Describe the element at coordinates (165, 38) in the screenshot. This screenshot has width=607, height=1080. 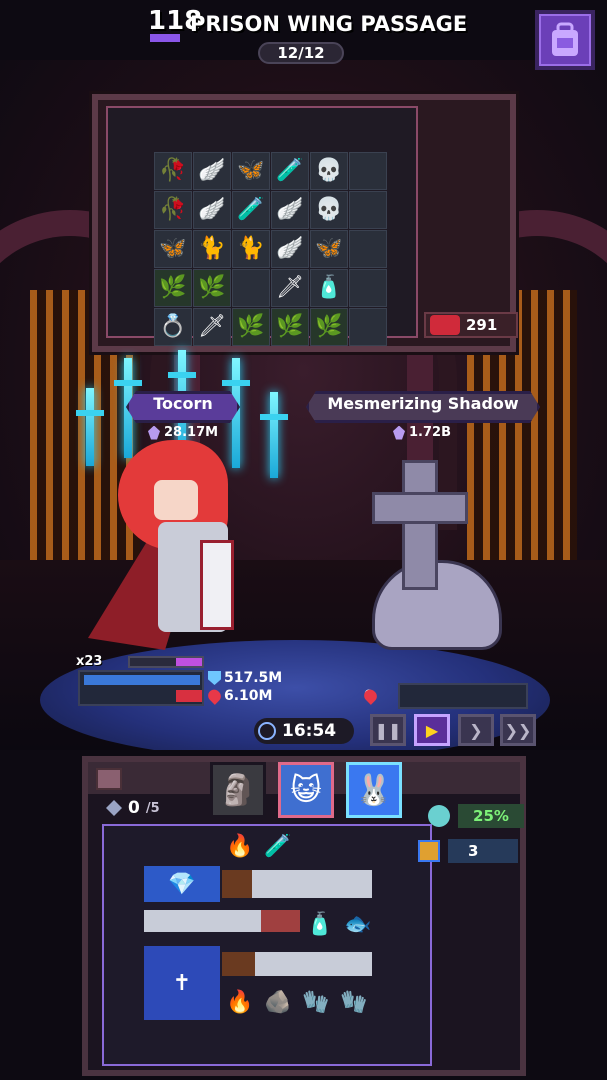
I see `level-ribbon` at that location.